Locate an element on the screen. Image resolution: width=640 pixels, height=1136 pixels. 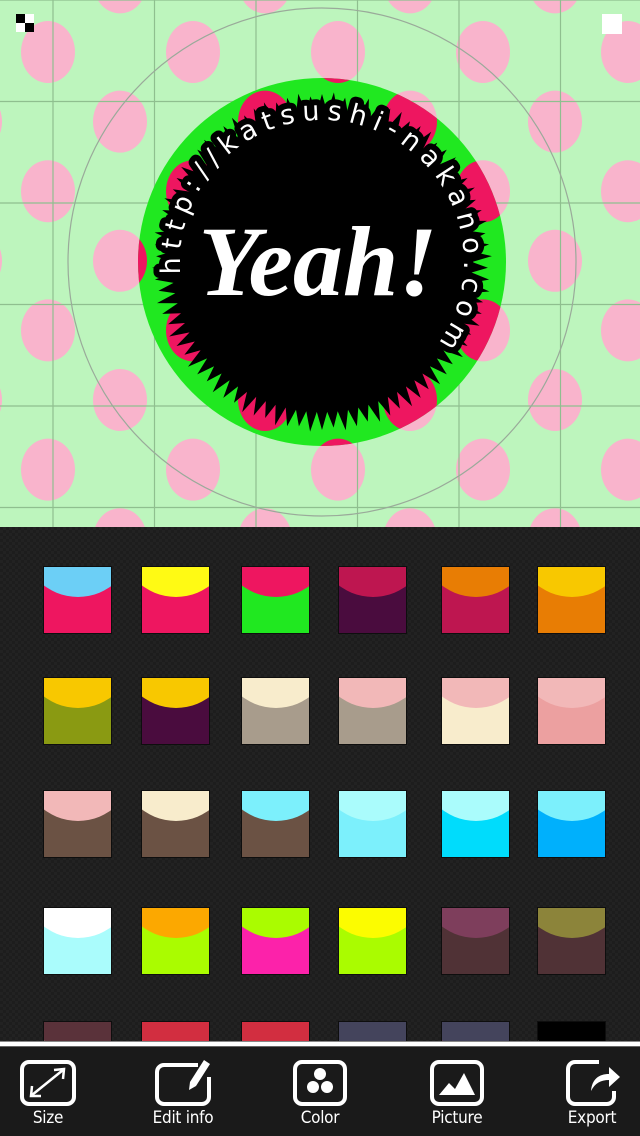
badge-title: Yeah! is located at coordinates (318, 261).